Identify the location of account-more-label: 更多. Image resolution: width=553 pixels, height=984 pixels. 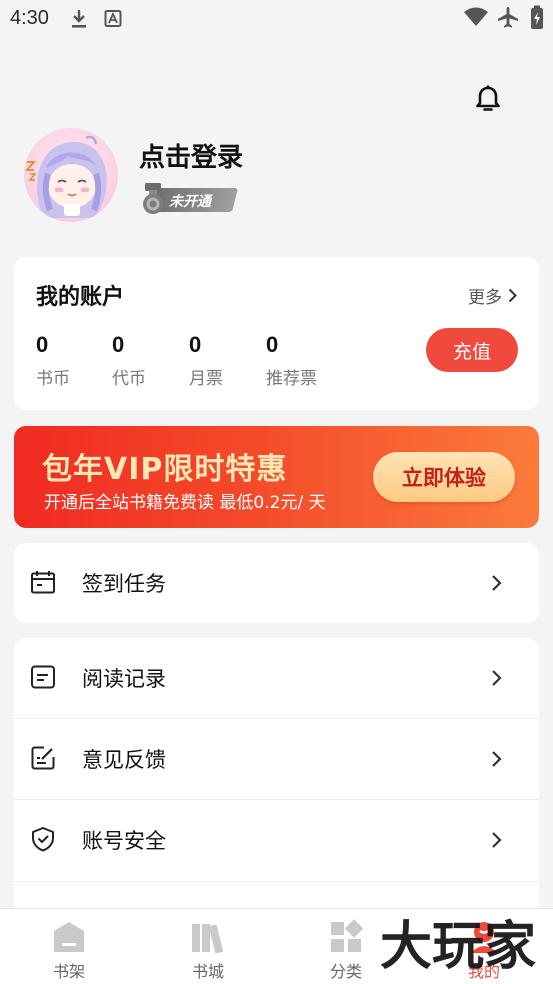
(485, 298).